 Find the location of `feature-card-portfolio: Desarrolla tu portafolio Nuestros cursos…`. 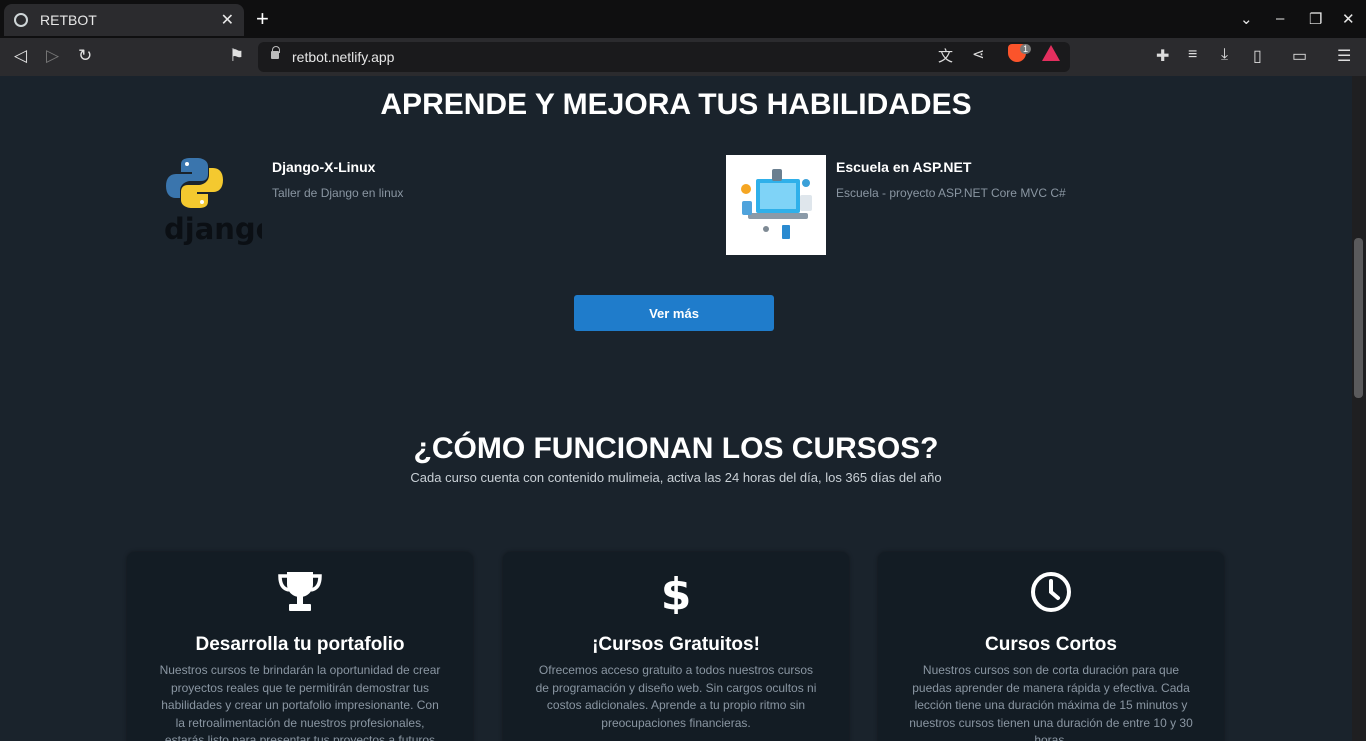

feature-card-portfolio: Desarrolla tu portafolio Nuestros cursos… is located at coordinates (300, 646).